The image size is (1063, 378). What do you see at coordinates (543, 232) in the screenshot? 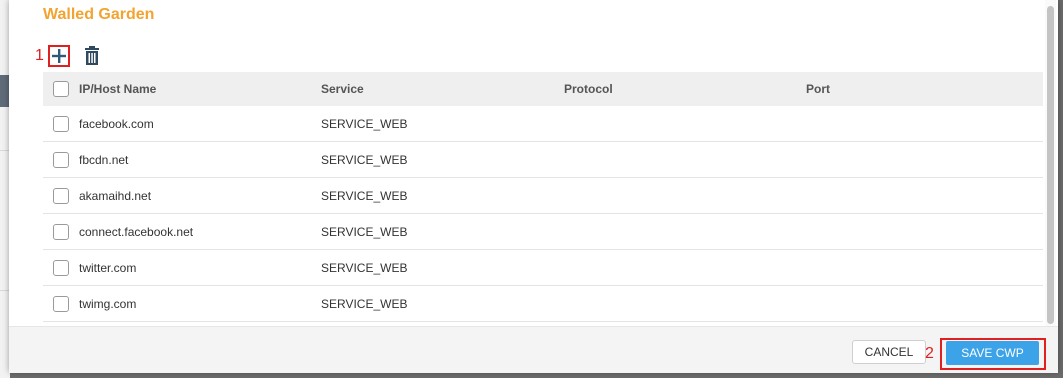
I see `table-row: connect.facebook.net SERVICE_WEB` at bounding box center [543, 232].